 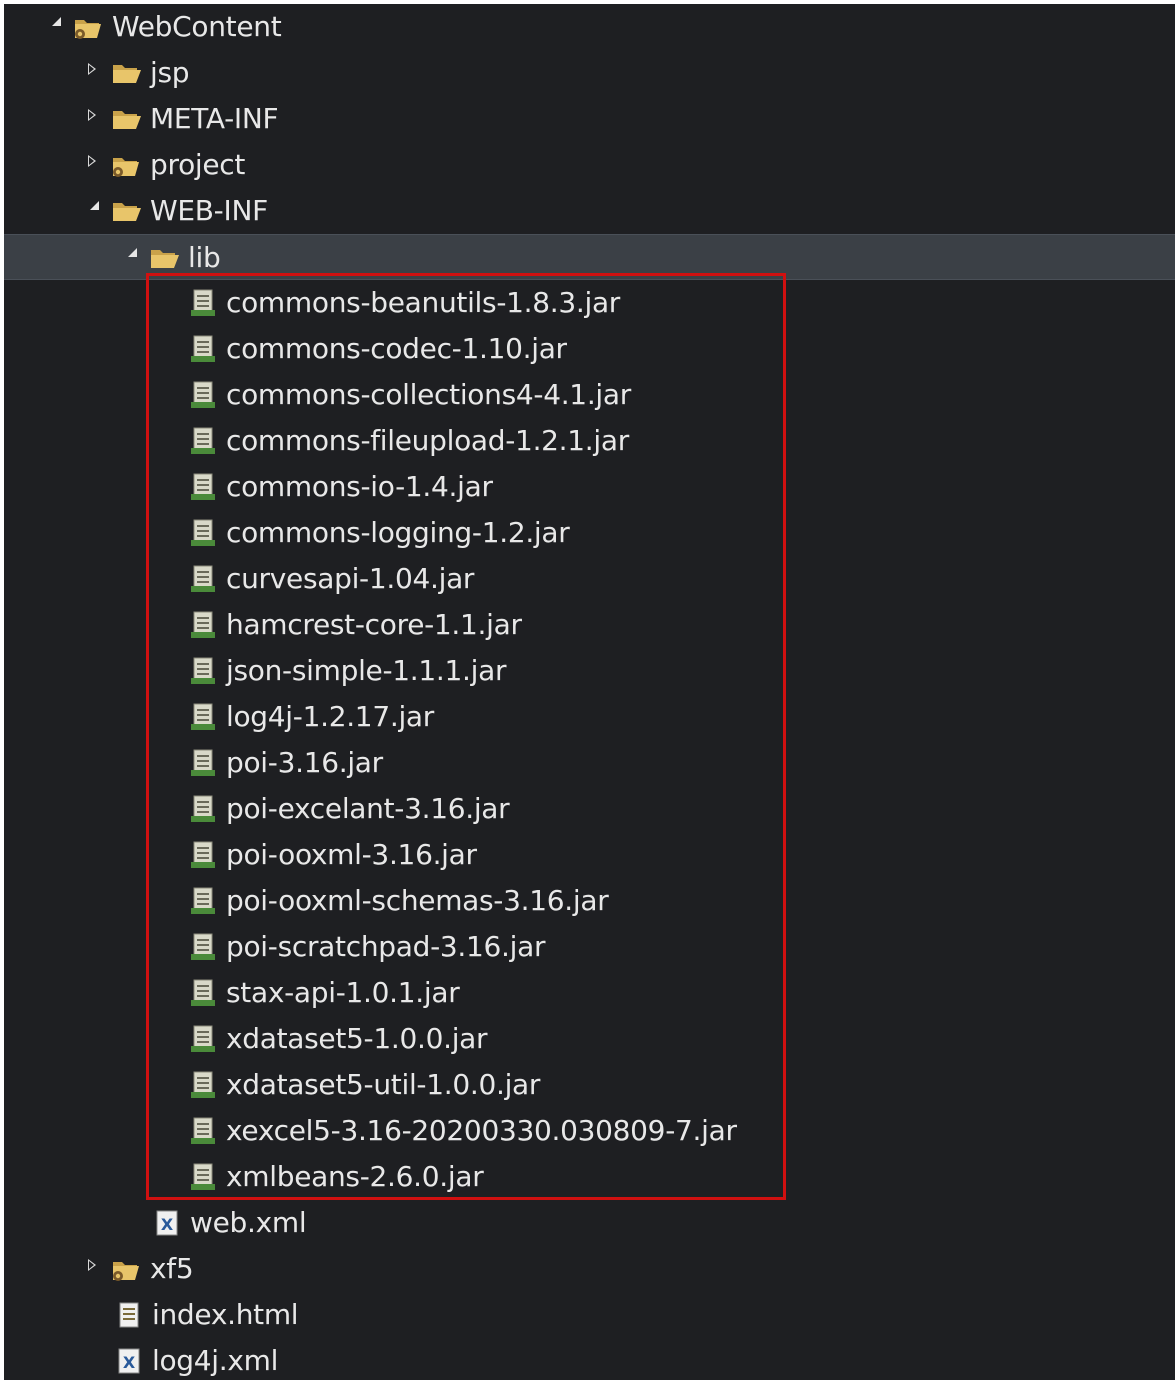 I want to click on tree-node-jar: poi-ooxml-schemas-3.16.jar, so click(x=589, y=901).